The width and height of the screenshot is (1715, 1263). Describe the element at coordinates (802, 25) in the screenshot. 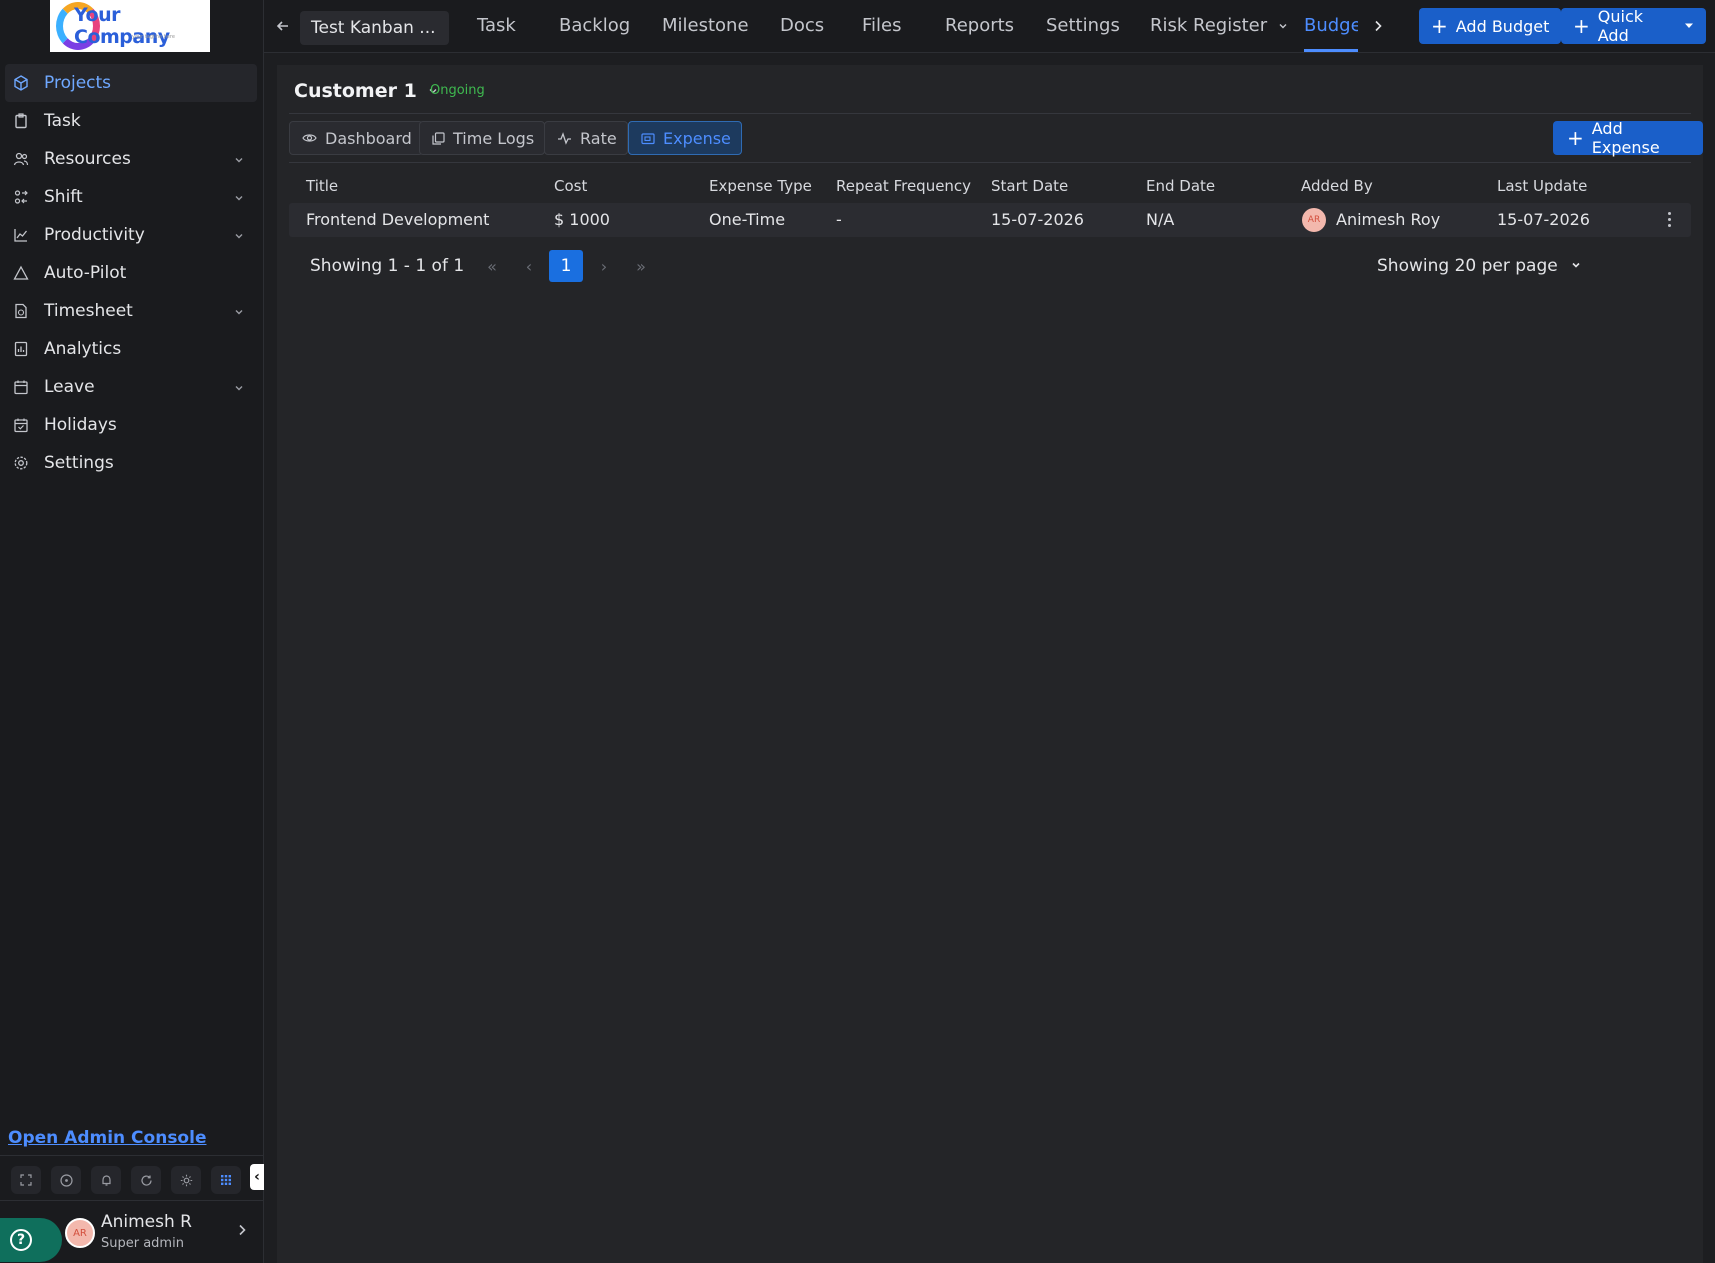

I see `tab-docs: Docs` at that location.